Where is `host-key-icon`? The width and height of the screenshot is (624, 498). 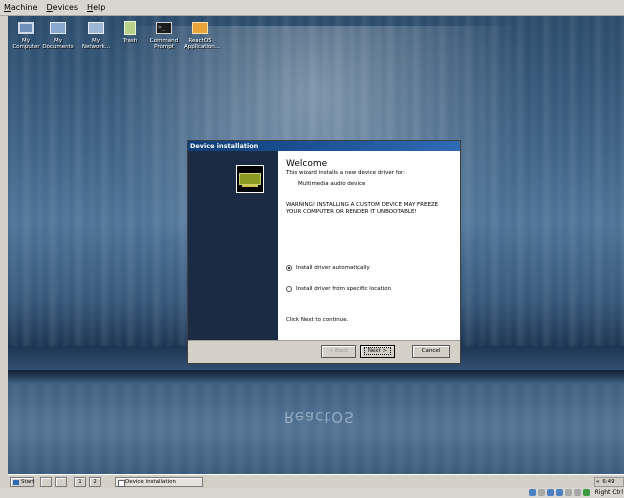 host-key-icon is located at coordinates (586, 492).